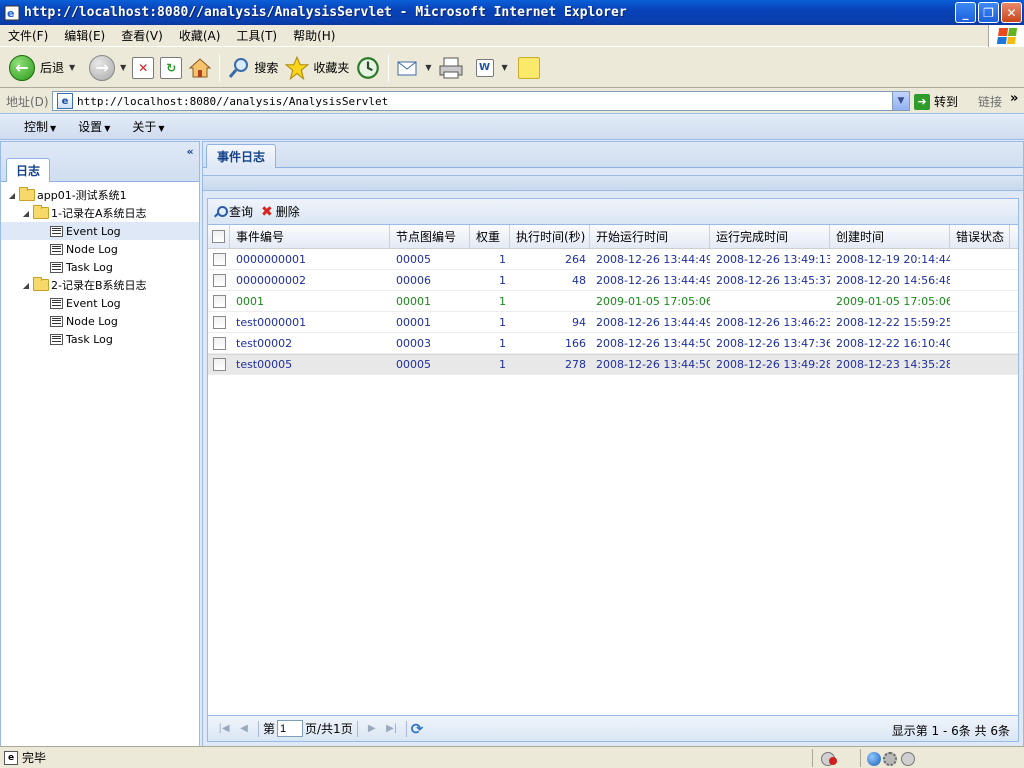 Image resolution: width=1024 pixels, height=768 pixels. I want to click on chevron-right-icon: », so click(1014, 98).